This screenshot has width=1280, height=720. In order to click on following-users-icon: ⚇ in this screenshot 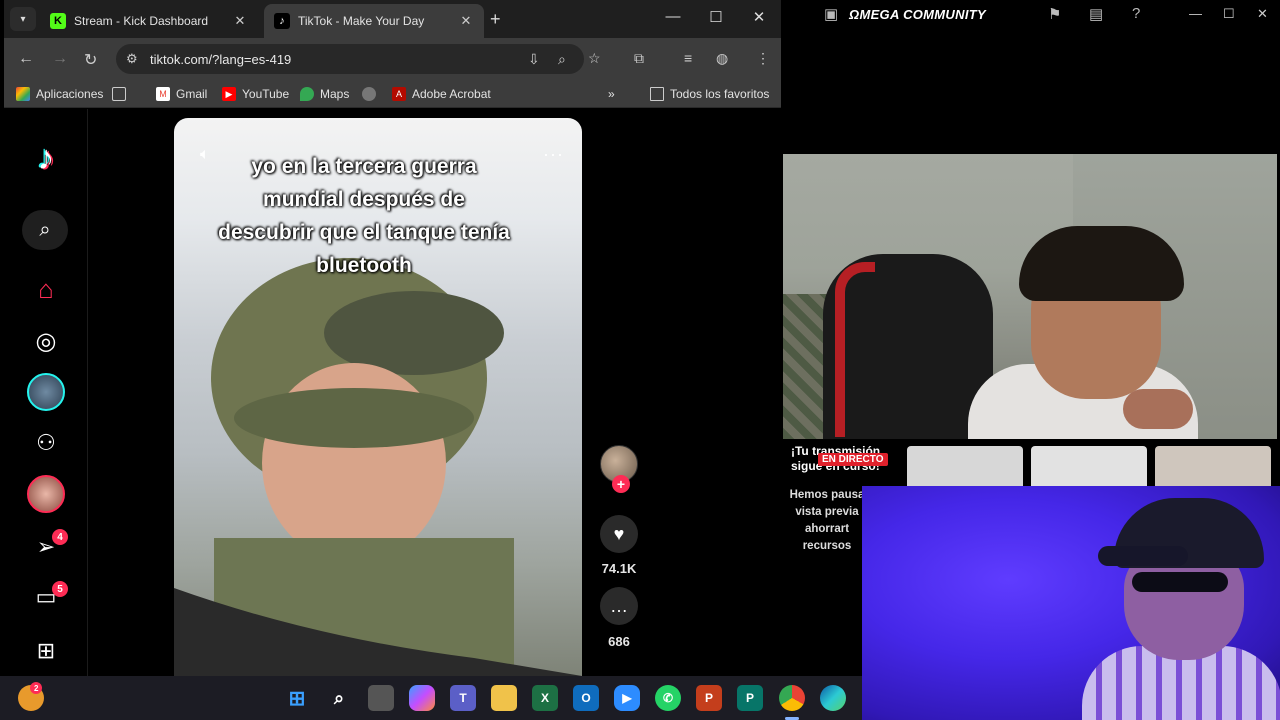, I will do `click(46, 443)`.